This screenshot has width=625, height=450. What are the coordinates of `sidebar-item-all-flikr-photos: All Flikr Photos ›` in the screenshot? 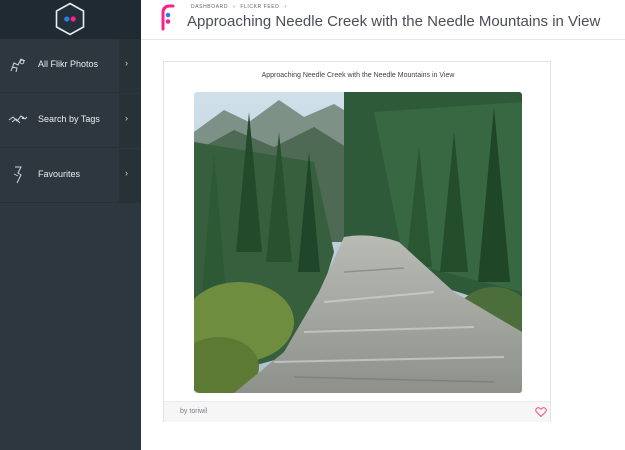 It's located at (70, 66).